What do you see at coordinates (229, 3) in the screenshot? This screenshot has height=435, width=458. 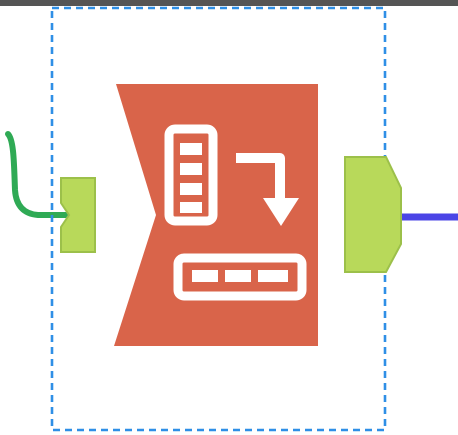 I see `canvas-top-rule` at bounding box center [229, 3].